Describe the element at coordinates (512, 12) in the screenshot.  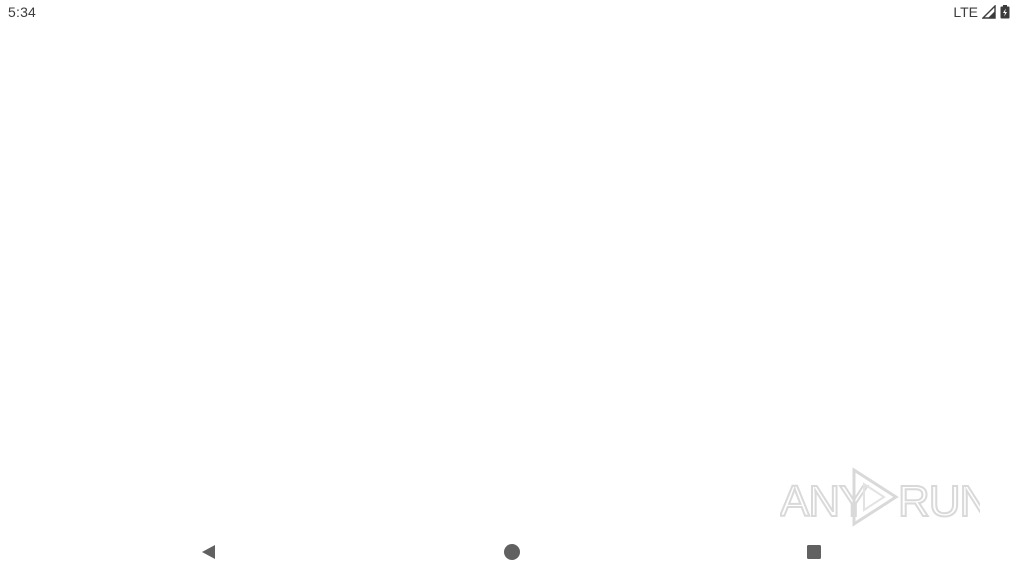
I see `status-bar: 5:34 LTE` at that location.